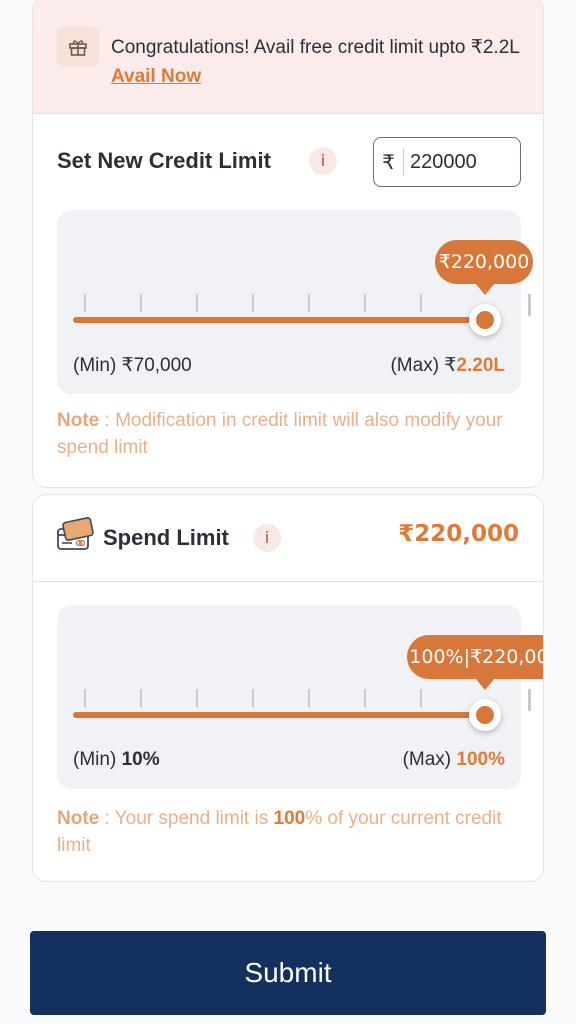 The height and width of the screenshot is (1024, 576). Describe the element at coordinates (475, 657) in the screenshot. I see `spend-limit-value-bubble: 100%|₹220,000` at that location.